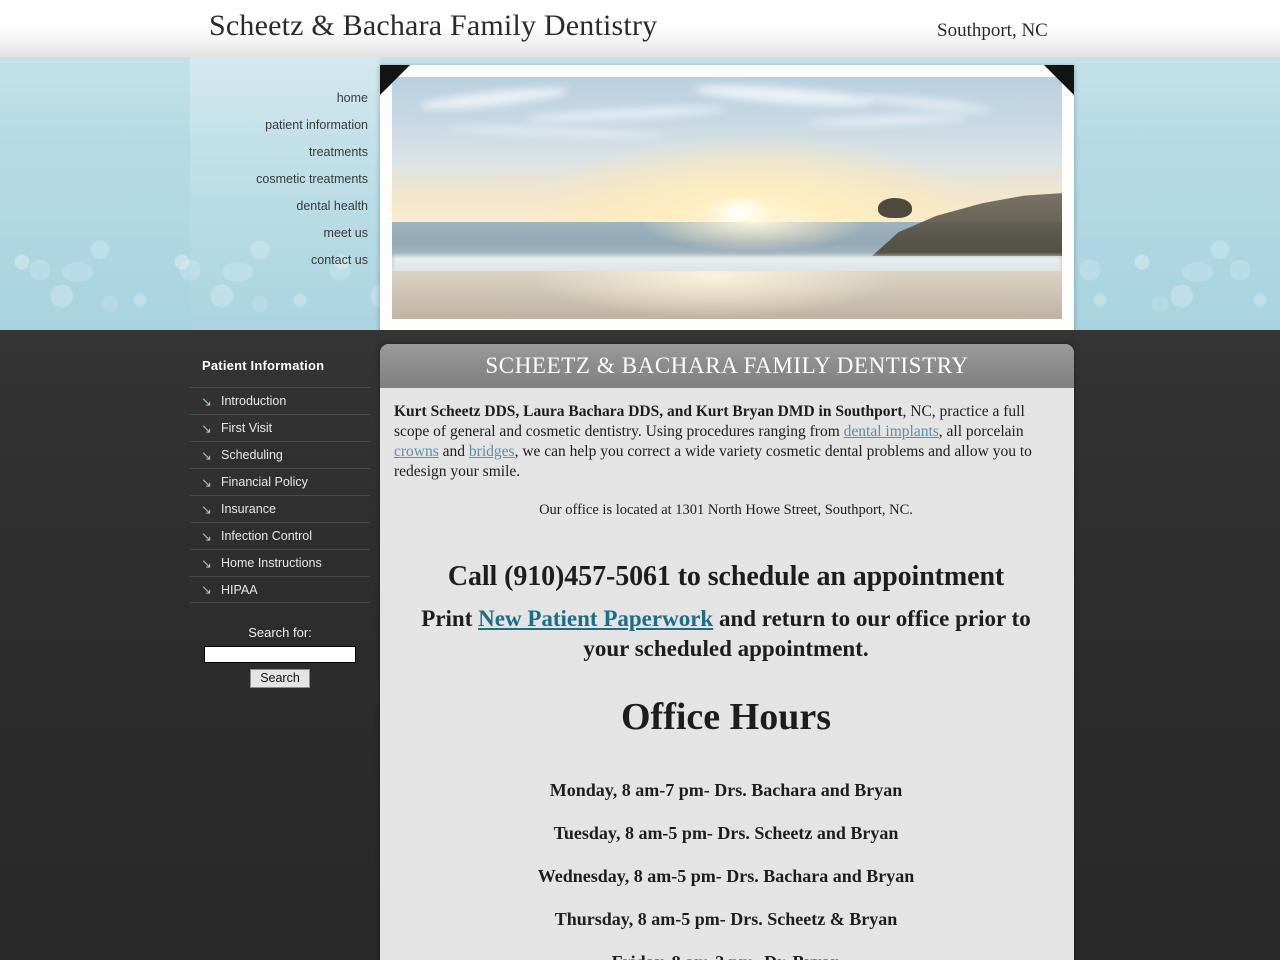 The height and width of the screenshot is (960, 1280). Describe the element at coordinates (725, 717) in the screenshot. I see `office-hours-heading: Office Hours` at that location.